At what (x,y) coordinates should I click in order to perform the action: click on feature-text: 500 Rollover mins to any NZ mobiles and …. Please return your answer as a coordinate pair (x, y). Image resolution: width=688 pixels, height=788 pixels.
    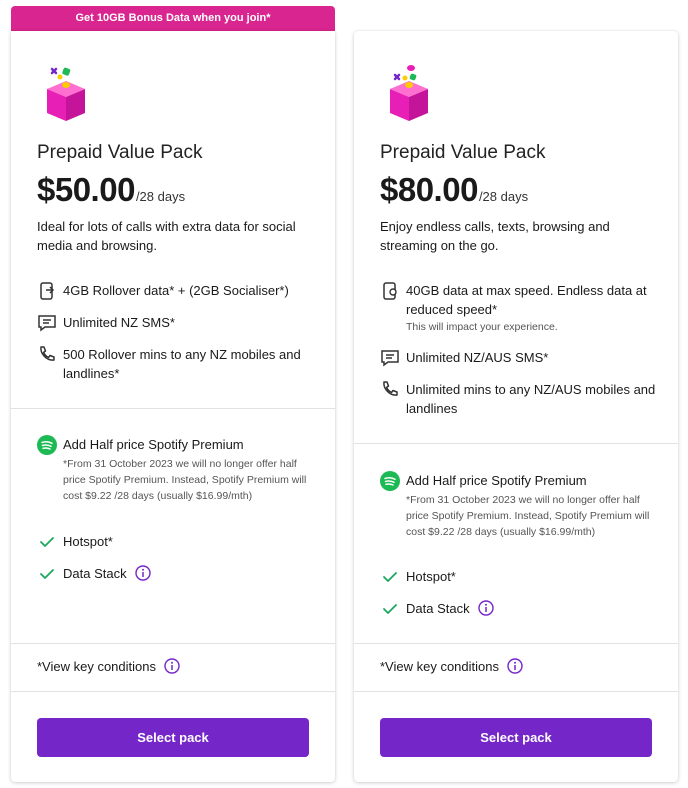
    Looking at the image, I should click on (182, 364).